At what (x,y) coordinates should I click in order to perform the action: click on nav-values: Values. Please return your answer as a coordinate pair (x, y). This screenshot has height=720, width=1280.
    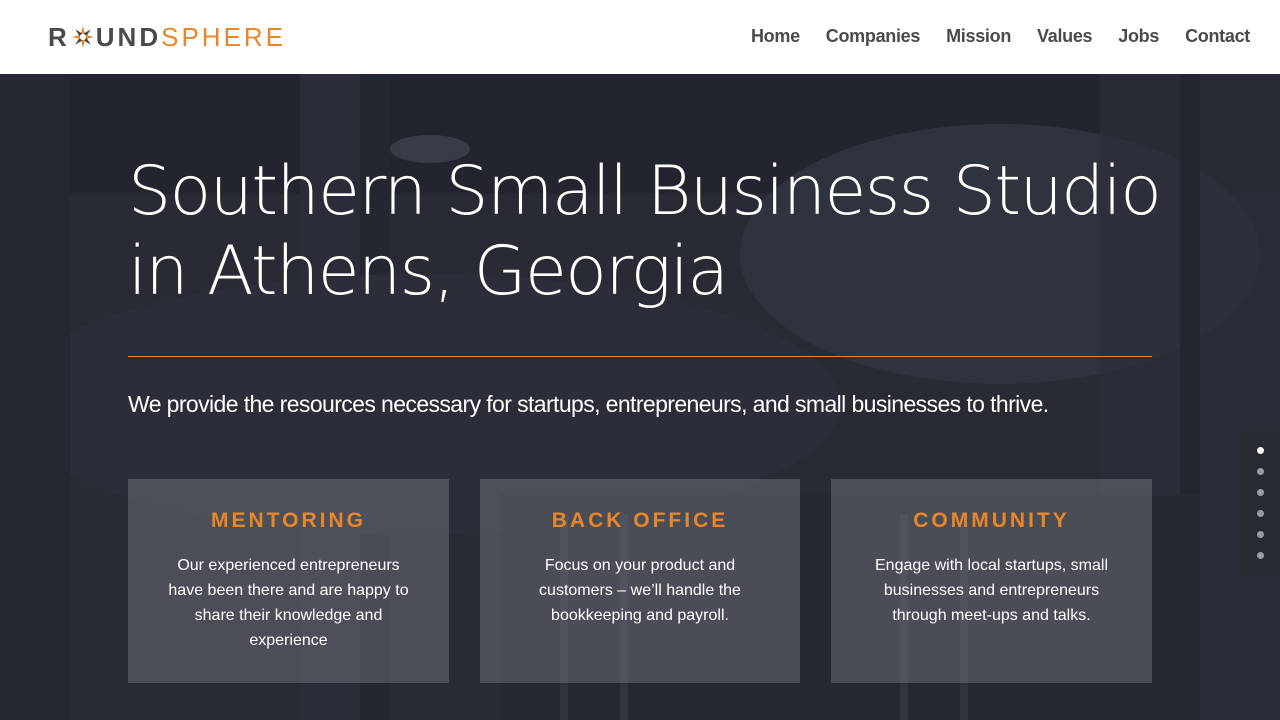
    Looking at the image, I should click on (1065, 36).